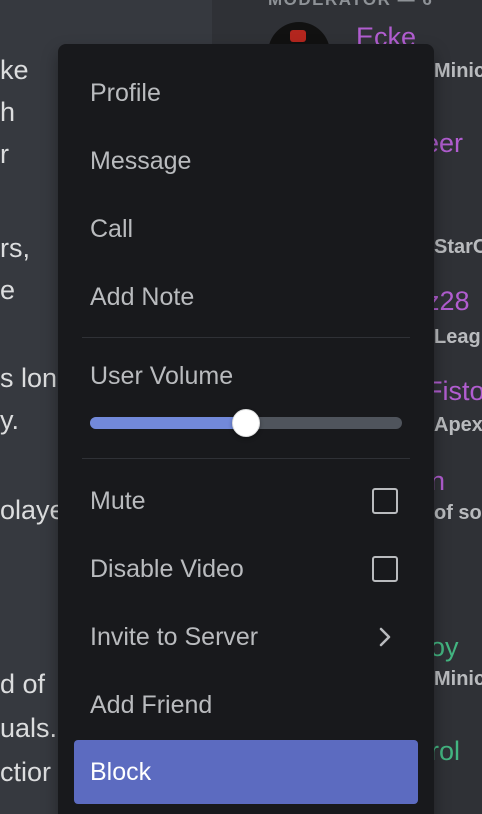  I want to click on menu-item-invite-to-server: Invite to Server, so click(246, 637).